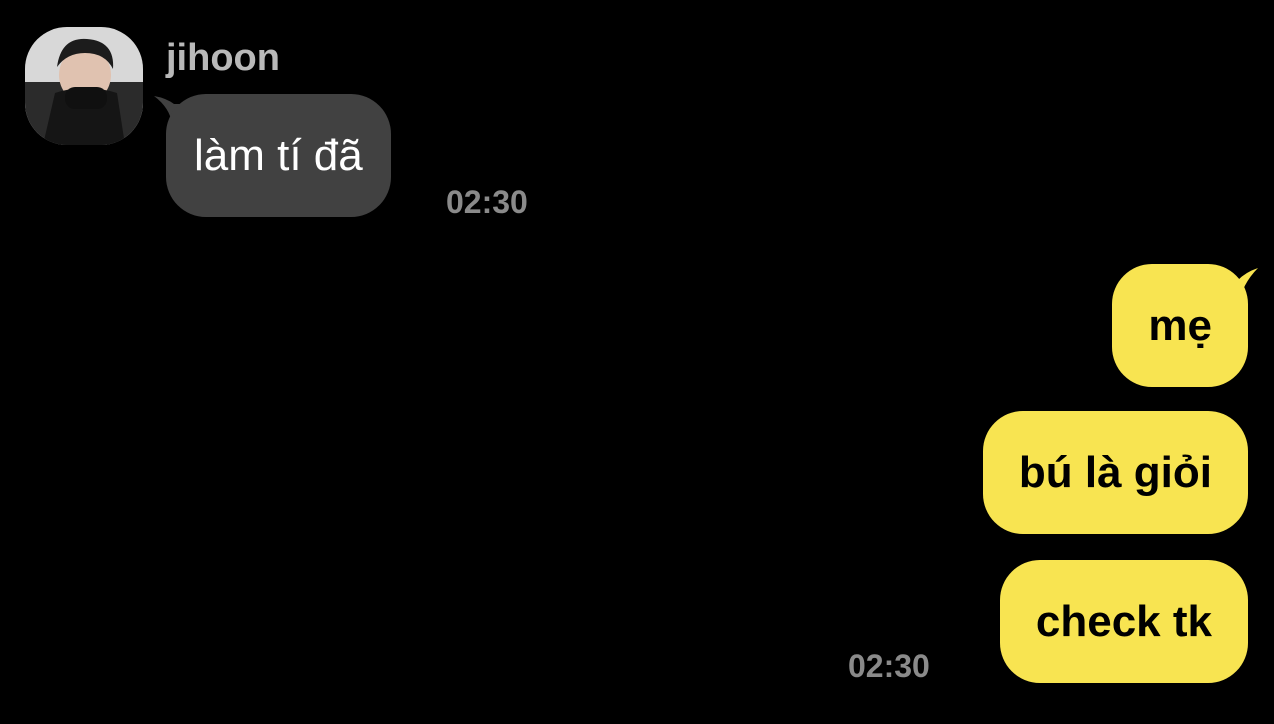  Describe the element at coordinates (487, 202) in the screenshot. I see `incoming-timestamp: 02:30` at that location.